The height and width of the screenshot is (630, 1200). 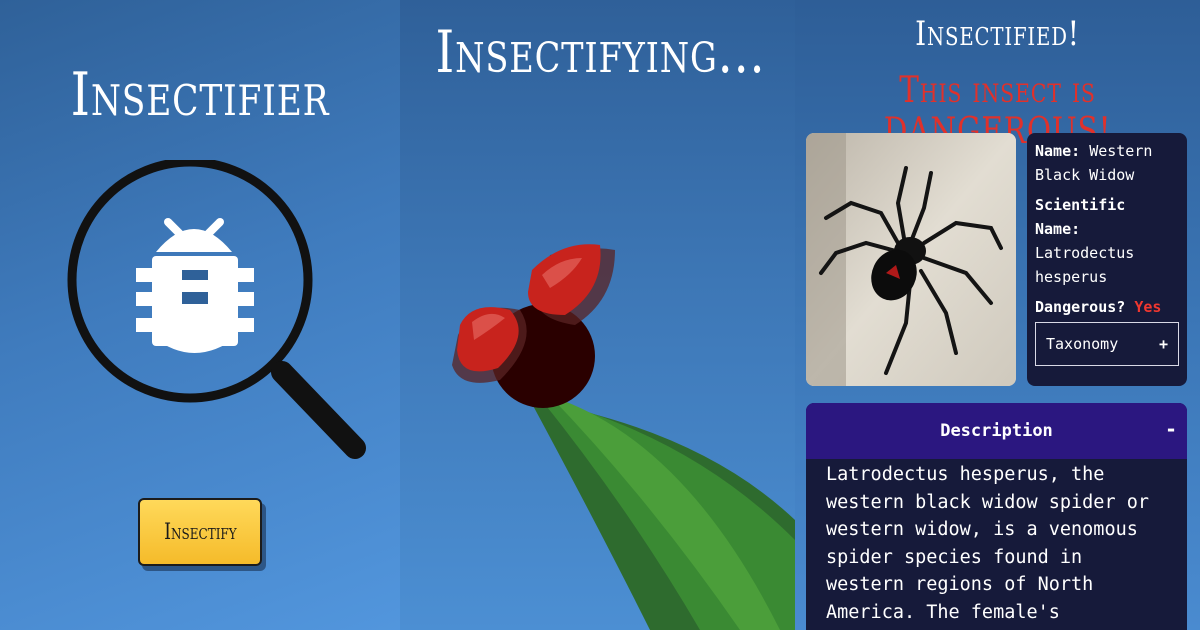 What do you see at coordinates (200, 95) in the screenshot?
I see `app-title: Insectifier` at bounding box center [200, 95].